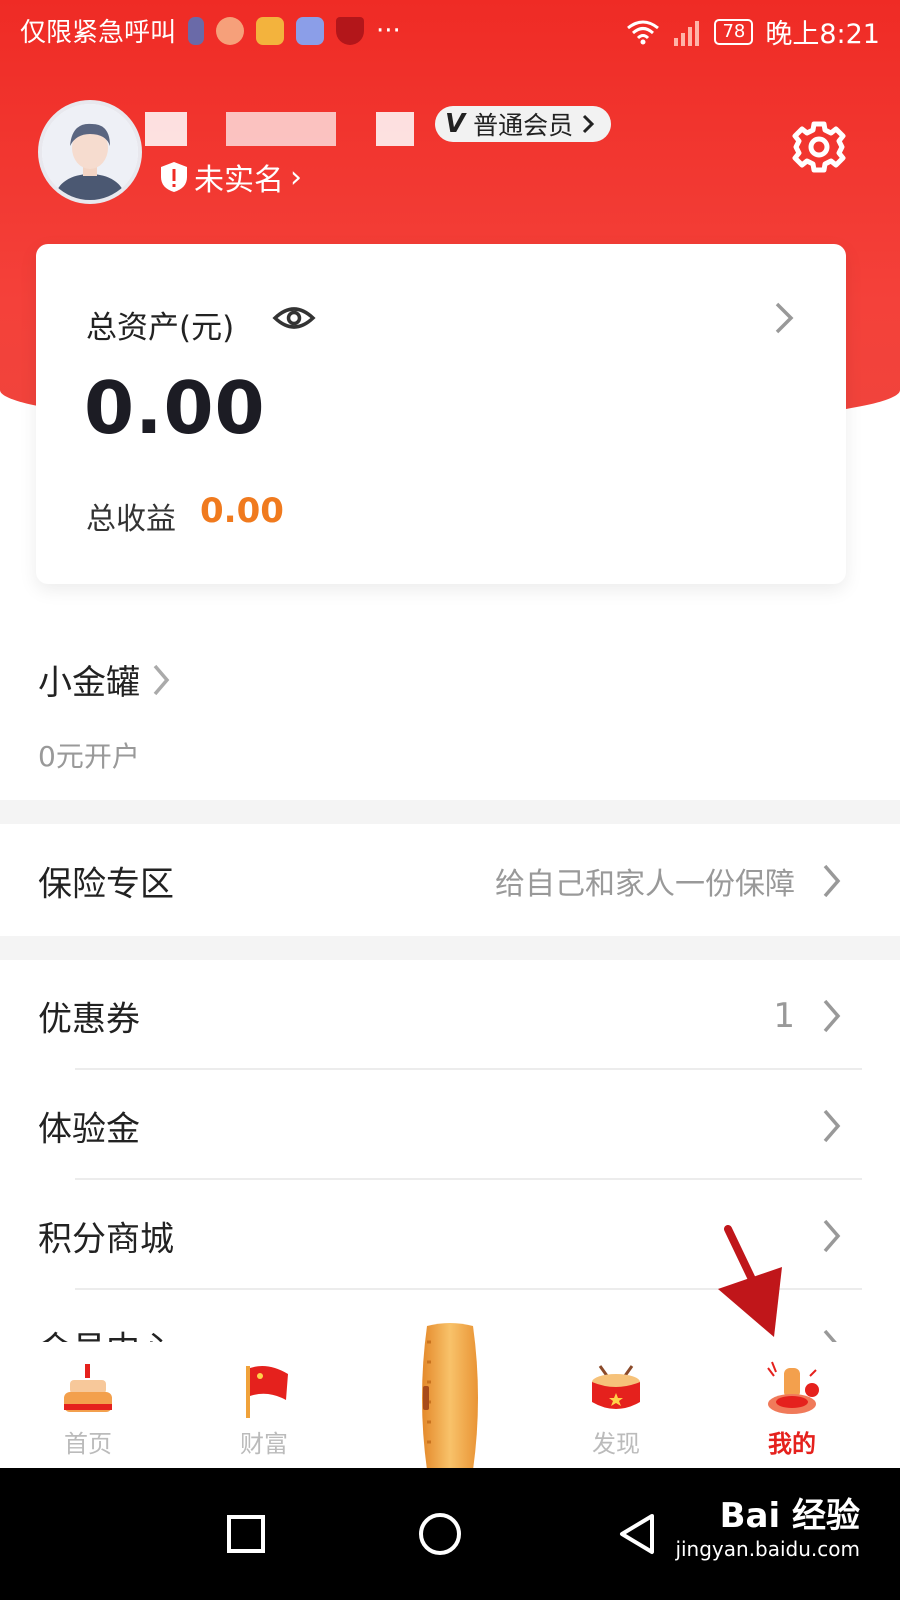  Describe the element at coordinates (242, 511) in the screenshot. I see `total-income-value: 0.00` at that location.